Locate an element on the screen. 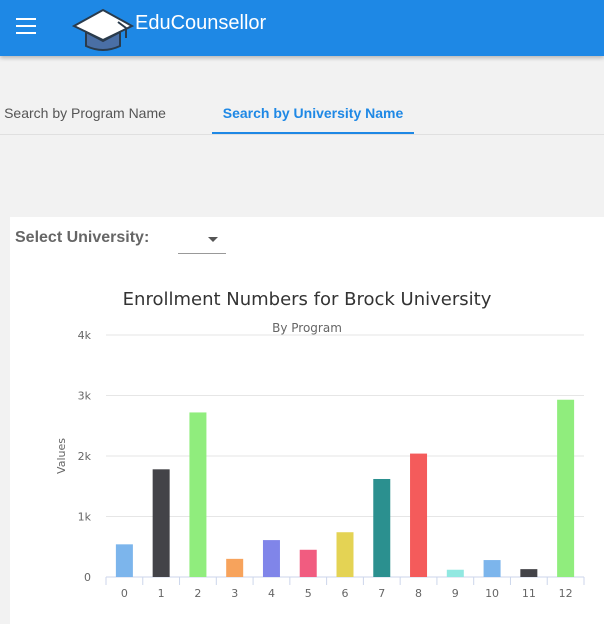  y-tick-label: 3k is located at coordinates (85, 396).